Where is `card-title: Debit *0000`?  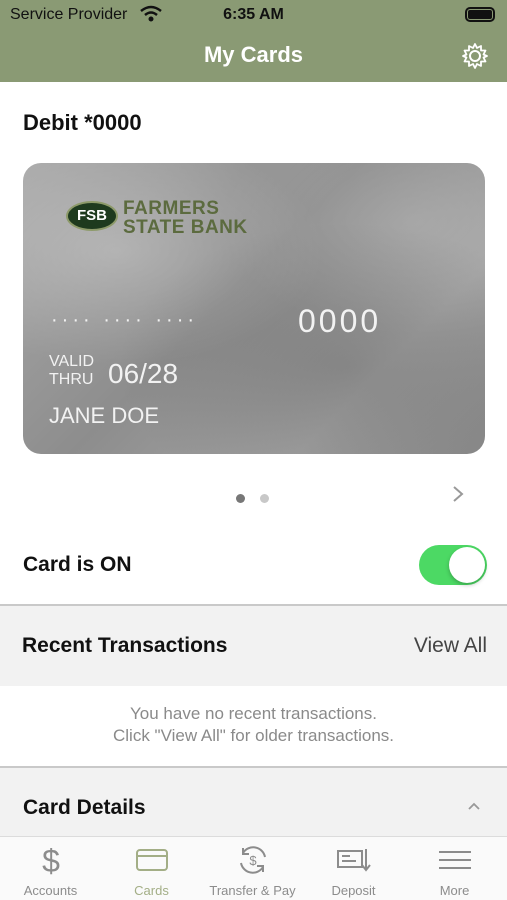 card-title: Debit *0000 is located at coordinates (82, 122).